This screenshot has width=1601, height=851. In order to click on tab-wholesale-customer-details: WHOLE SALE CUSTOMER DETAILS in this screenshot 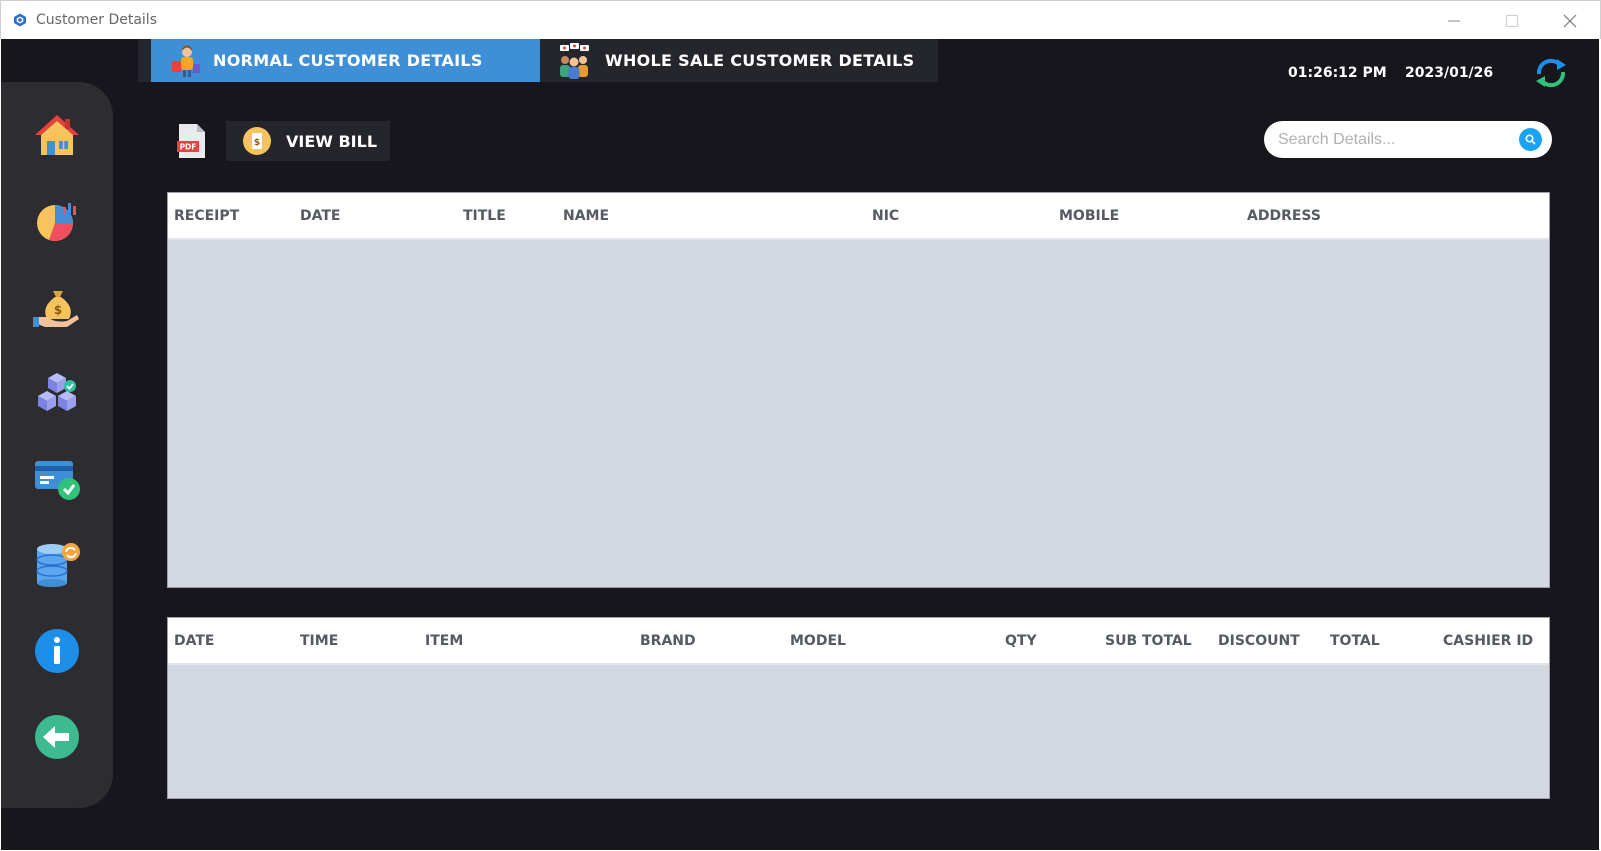, I will do `click(739, 60)`.